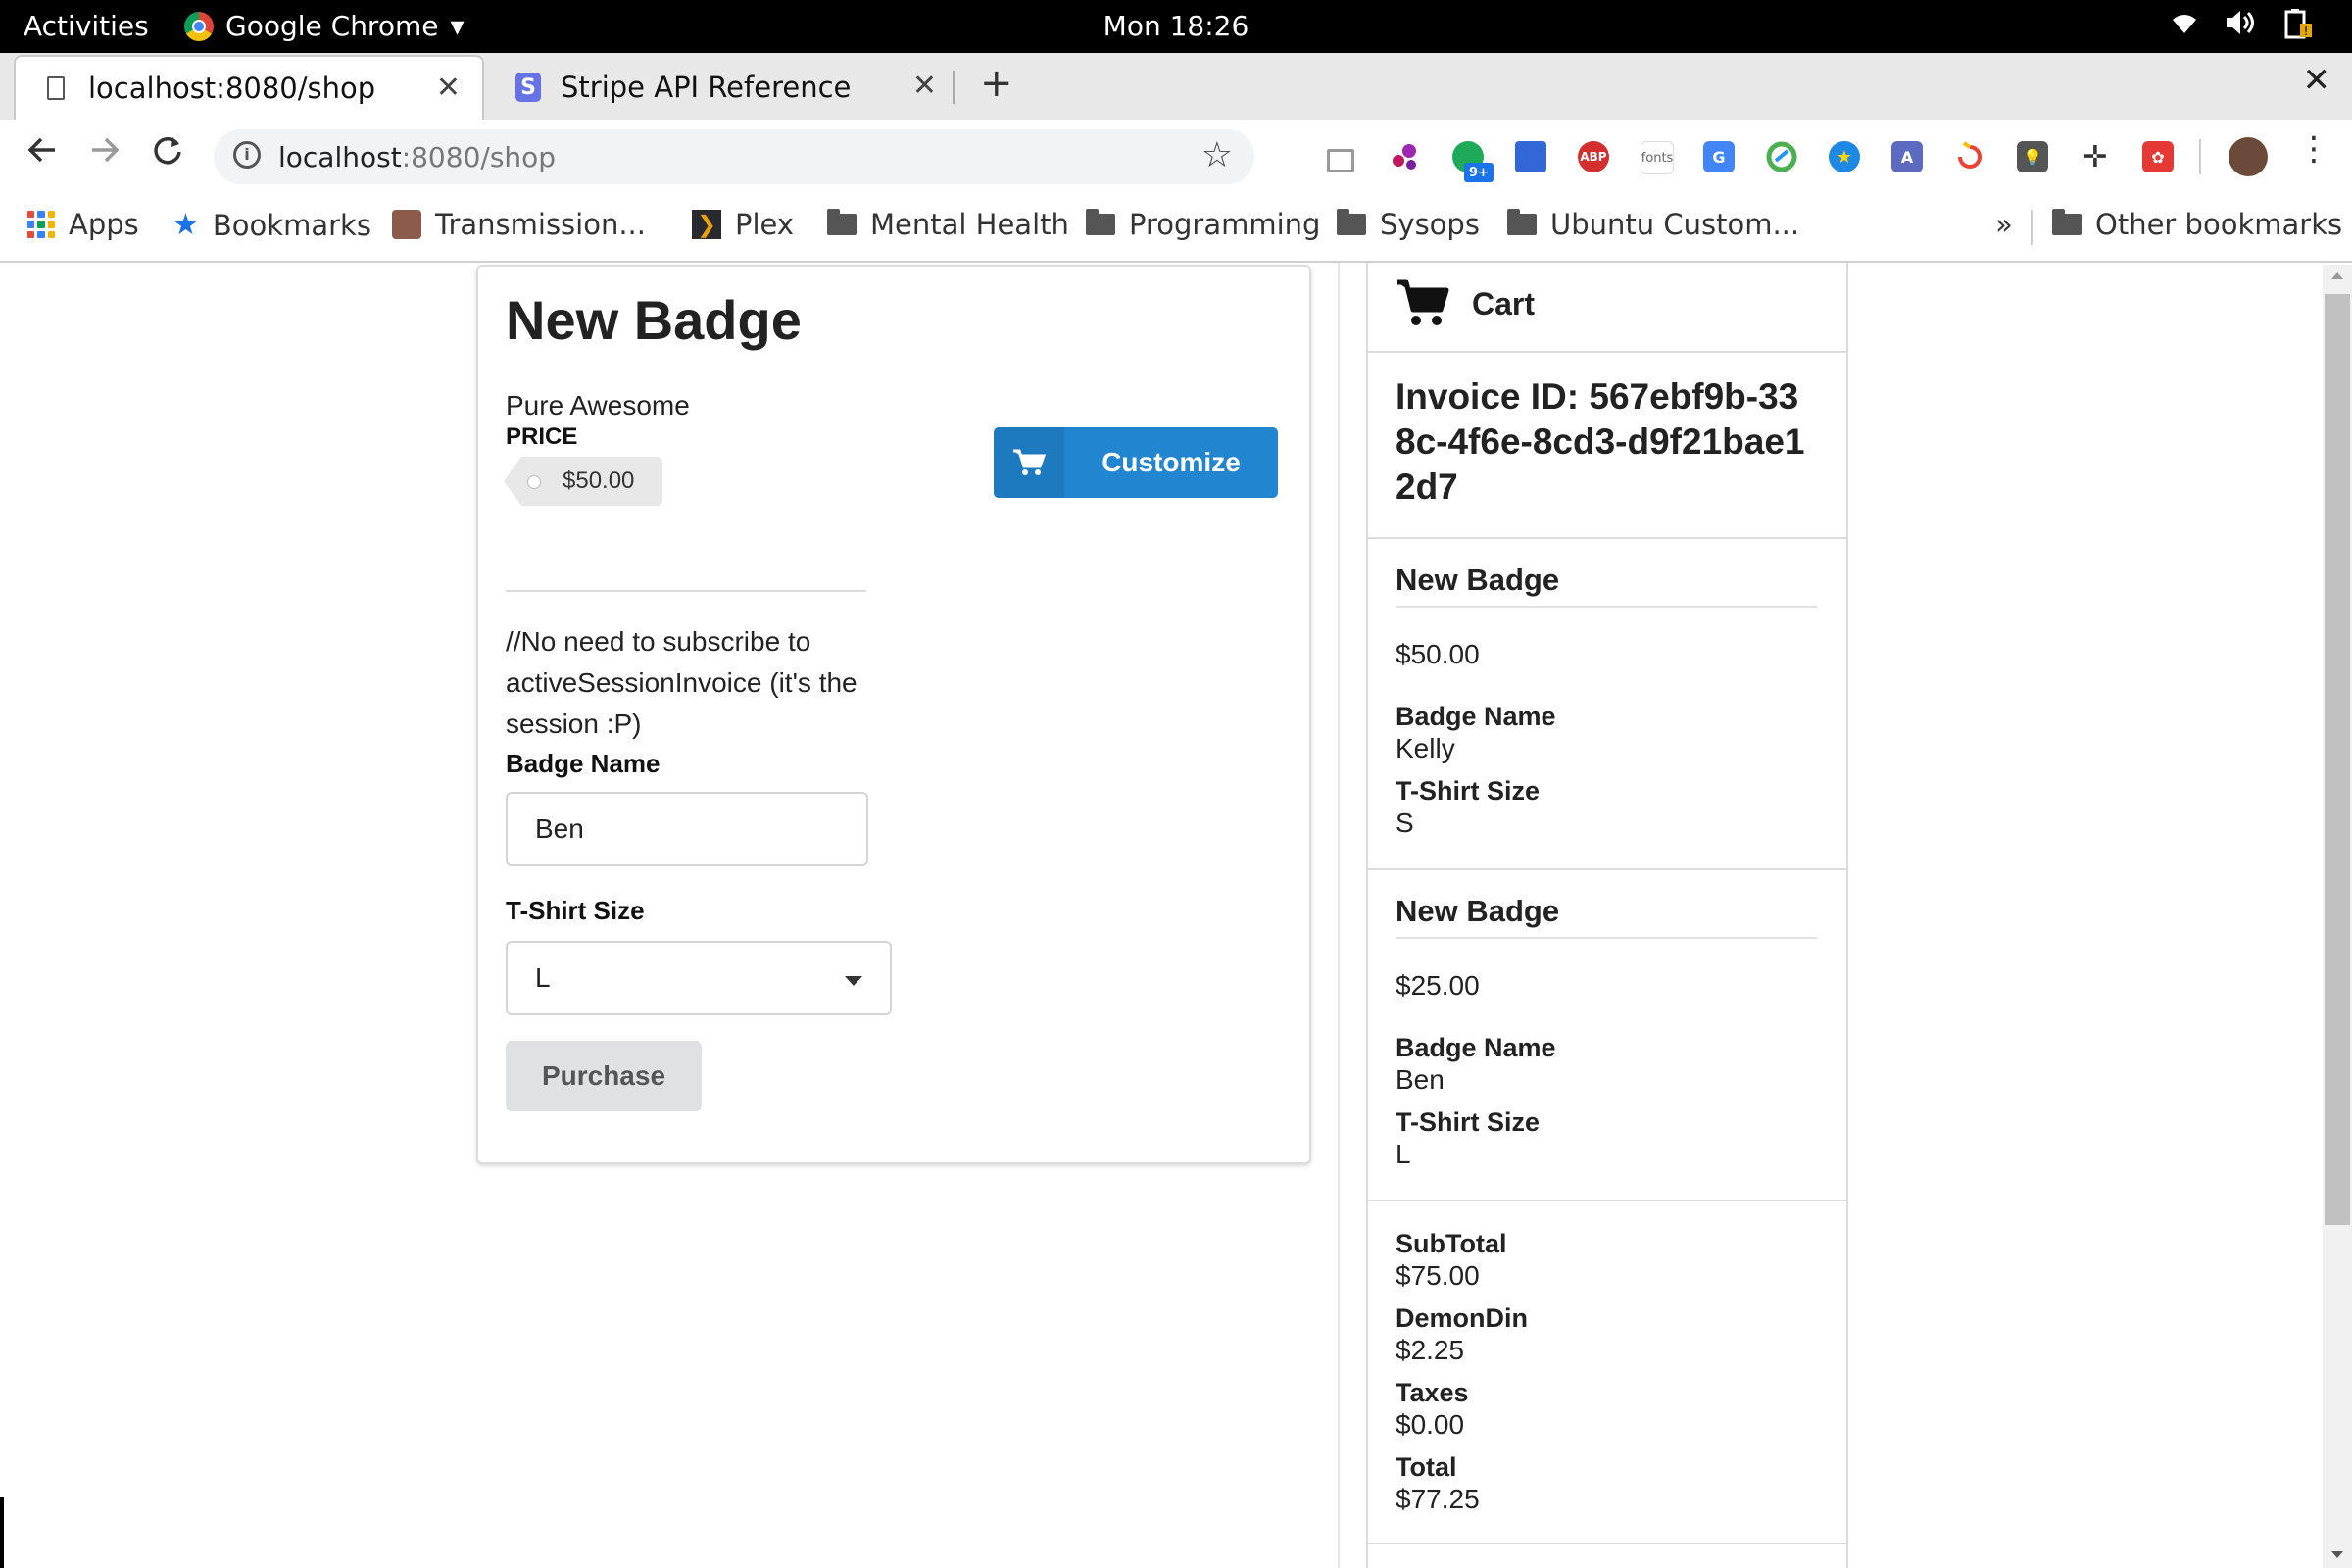 This screenshot has height=1568, width=2352. Describe the element at coordinates (583, 763) in the screenshot. I see `badge-name-label: Badge Name` at that location.